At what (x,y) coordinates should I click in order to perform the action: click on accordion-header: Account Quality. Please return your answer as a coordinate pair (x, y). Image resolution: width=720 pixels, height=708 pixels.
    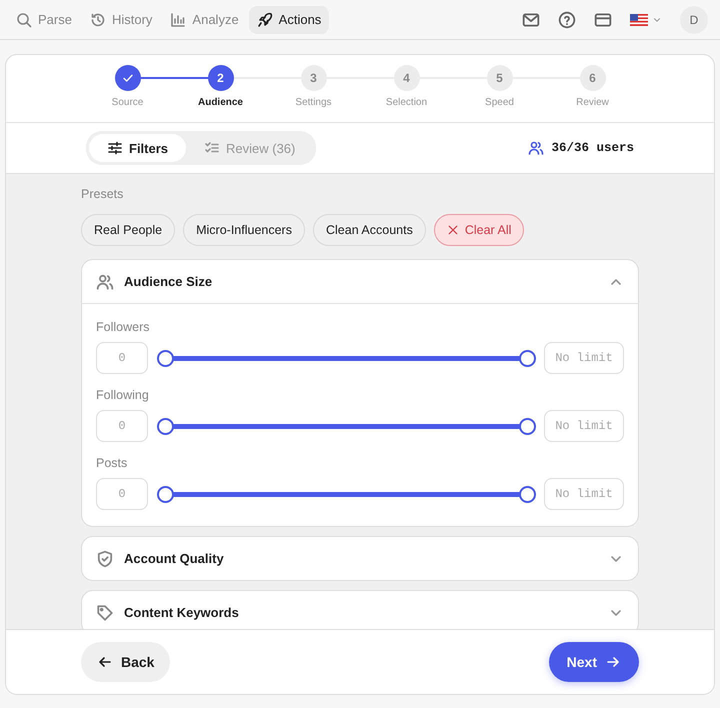
    Looking at the image, I should click on (360, 558).